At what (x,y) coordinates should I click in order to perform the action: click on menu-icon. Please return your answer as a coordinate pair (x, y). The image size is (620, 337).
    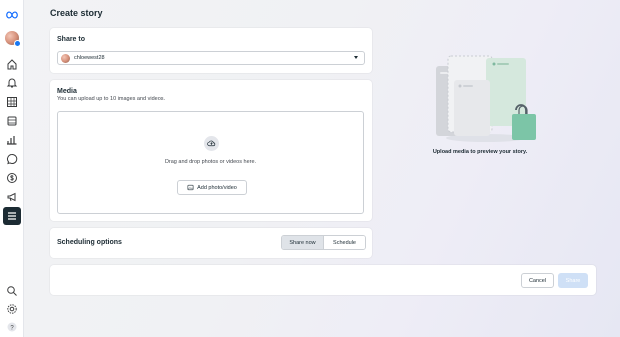
    Looking at the image, I should click on (12, 216).